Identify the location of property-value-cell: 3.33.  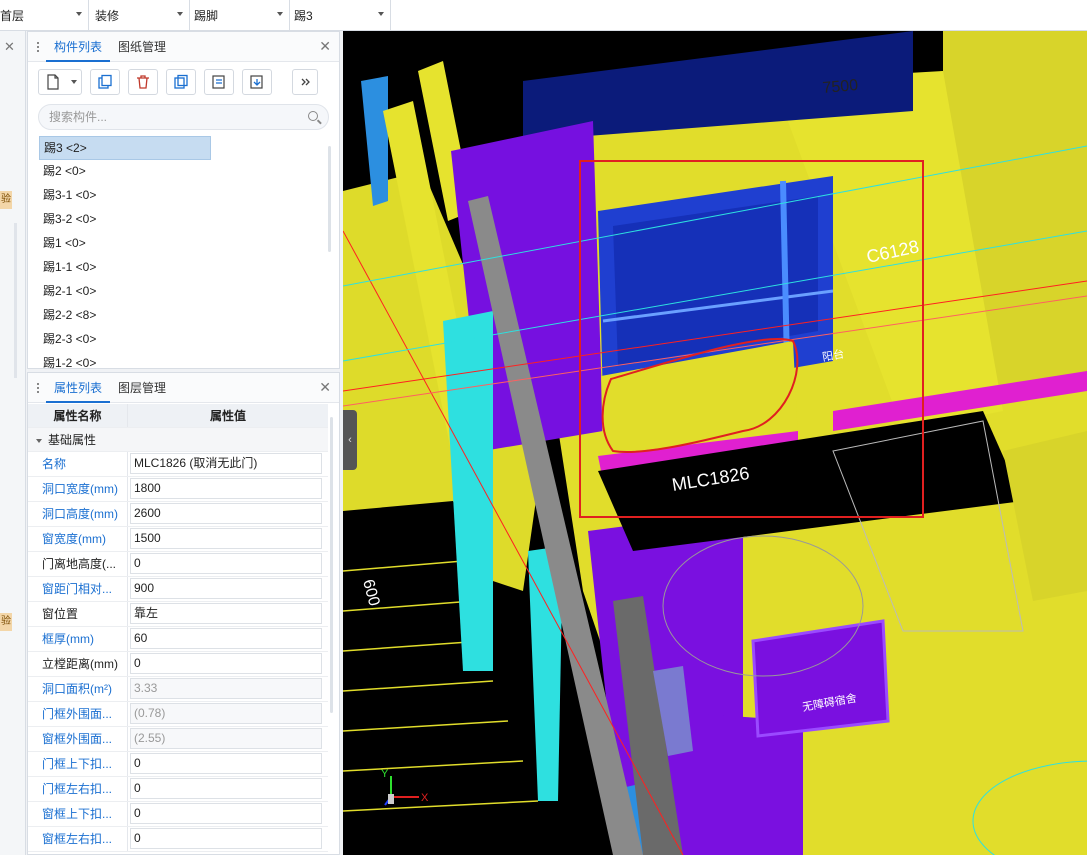
(228, 689).